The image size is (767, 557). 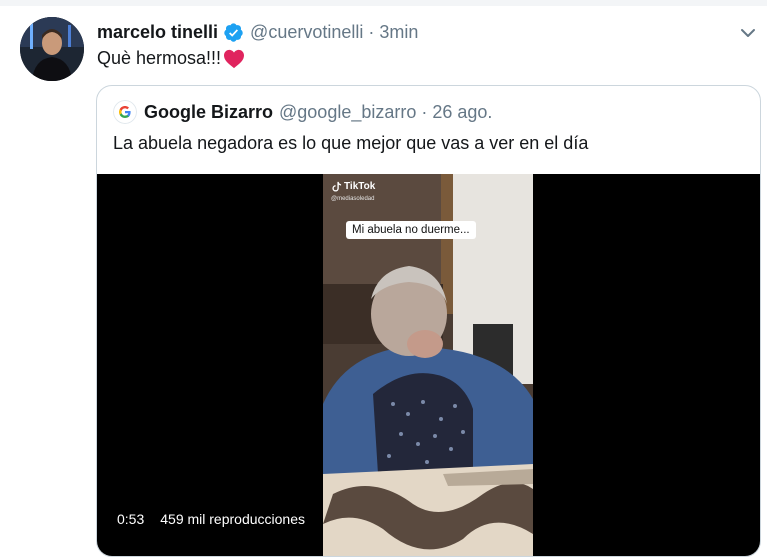 What do you see at coordinates (462, 112) in the screenshot?
I see `quoted-tweet-date: 26 ago.` at bounding box center [462, 112].